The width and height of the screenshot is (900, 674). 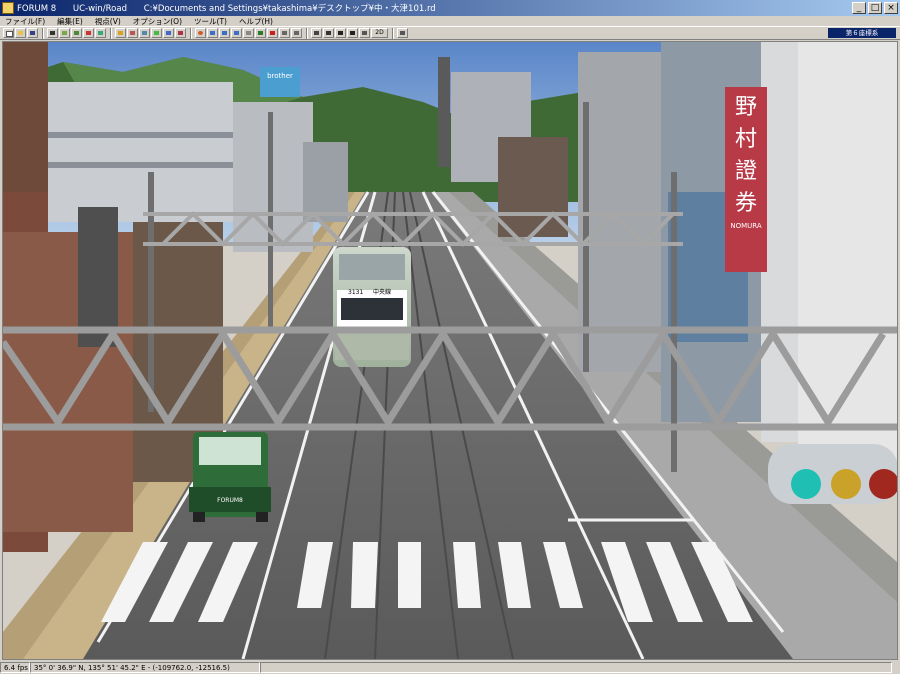 I want to click on status-spacer, so click(x=576, y=667).